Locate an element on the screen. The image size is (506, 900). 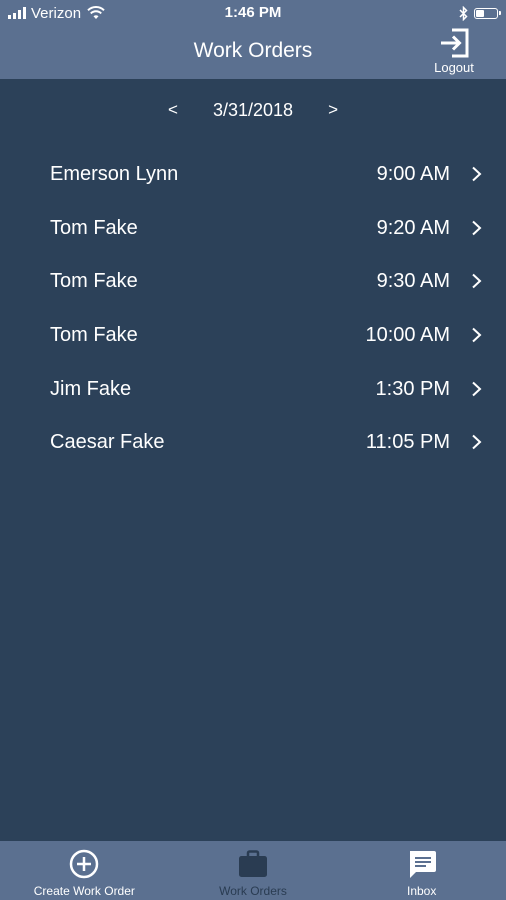
appointment-time: 10:00 AM is located at coordinates (407, 335).